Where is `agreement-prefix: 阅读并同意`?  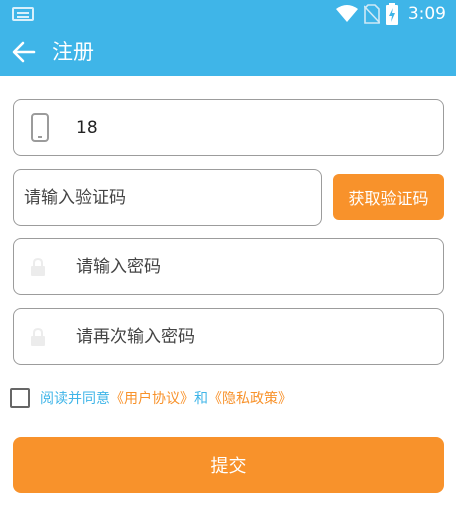
agreement-prefix: 阅读并同意 is located at coordinates (75, 399).